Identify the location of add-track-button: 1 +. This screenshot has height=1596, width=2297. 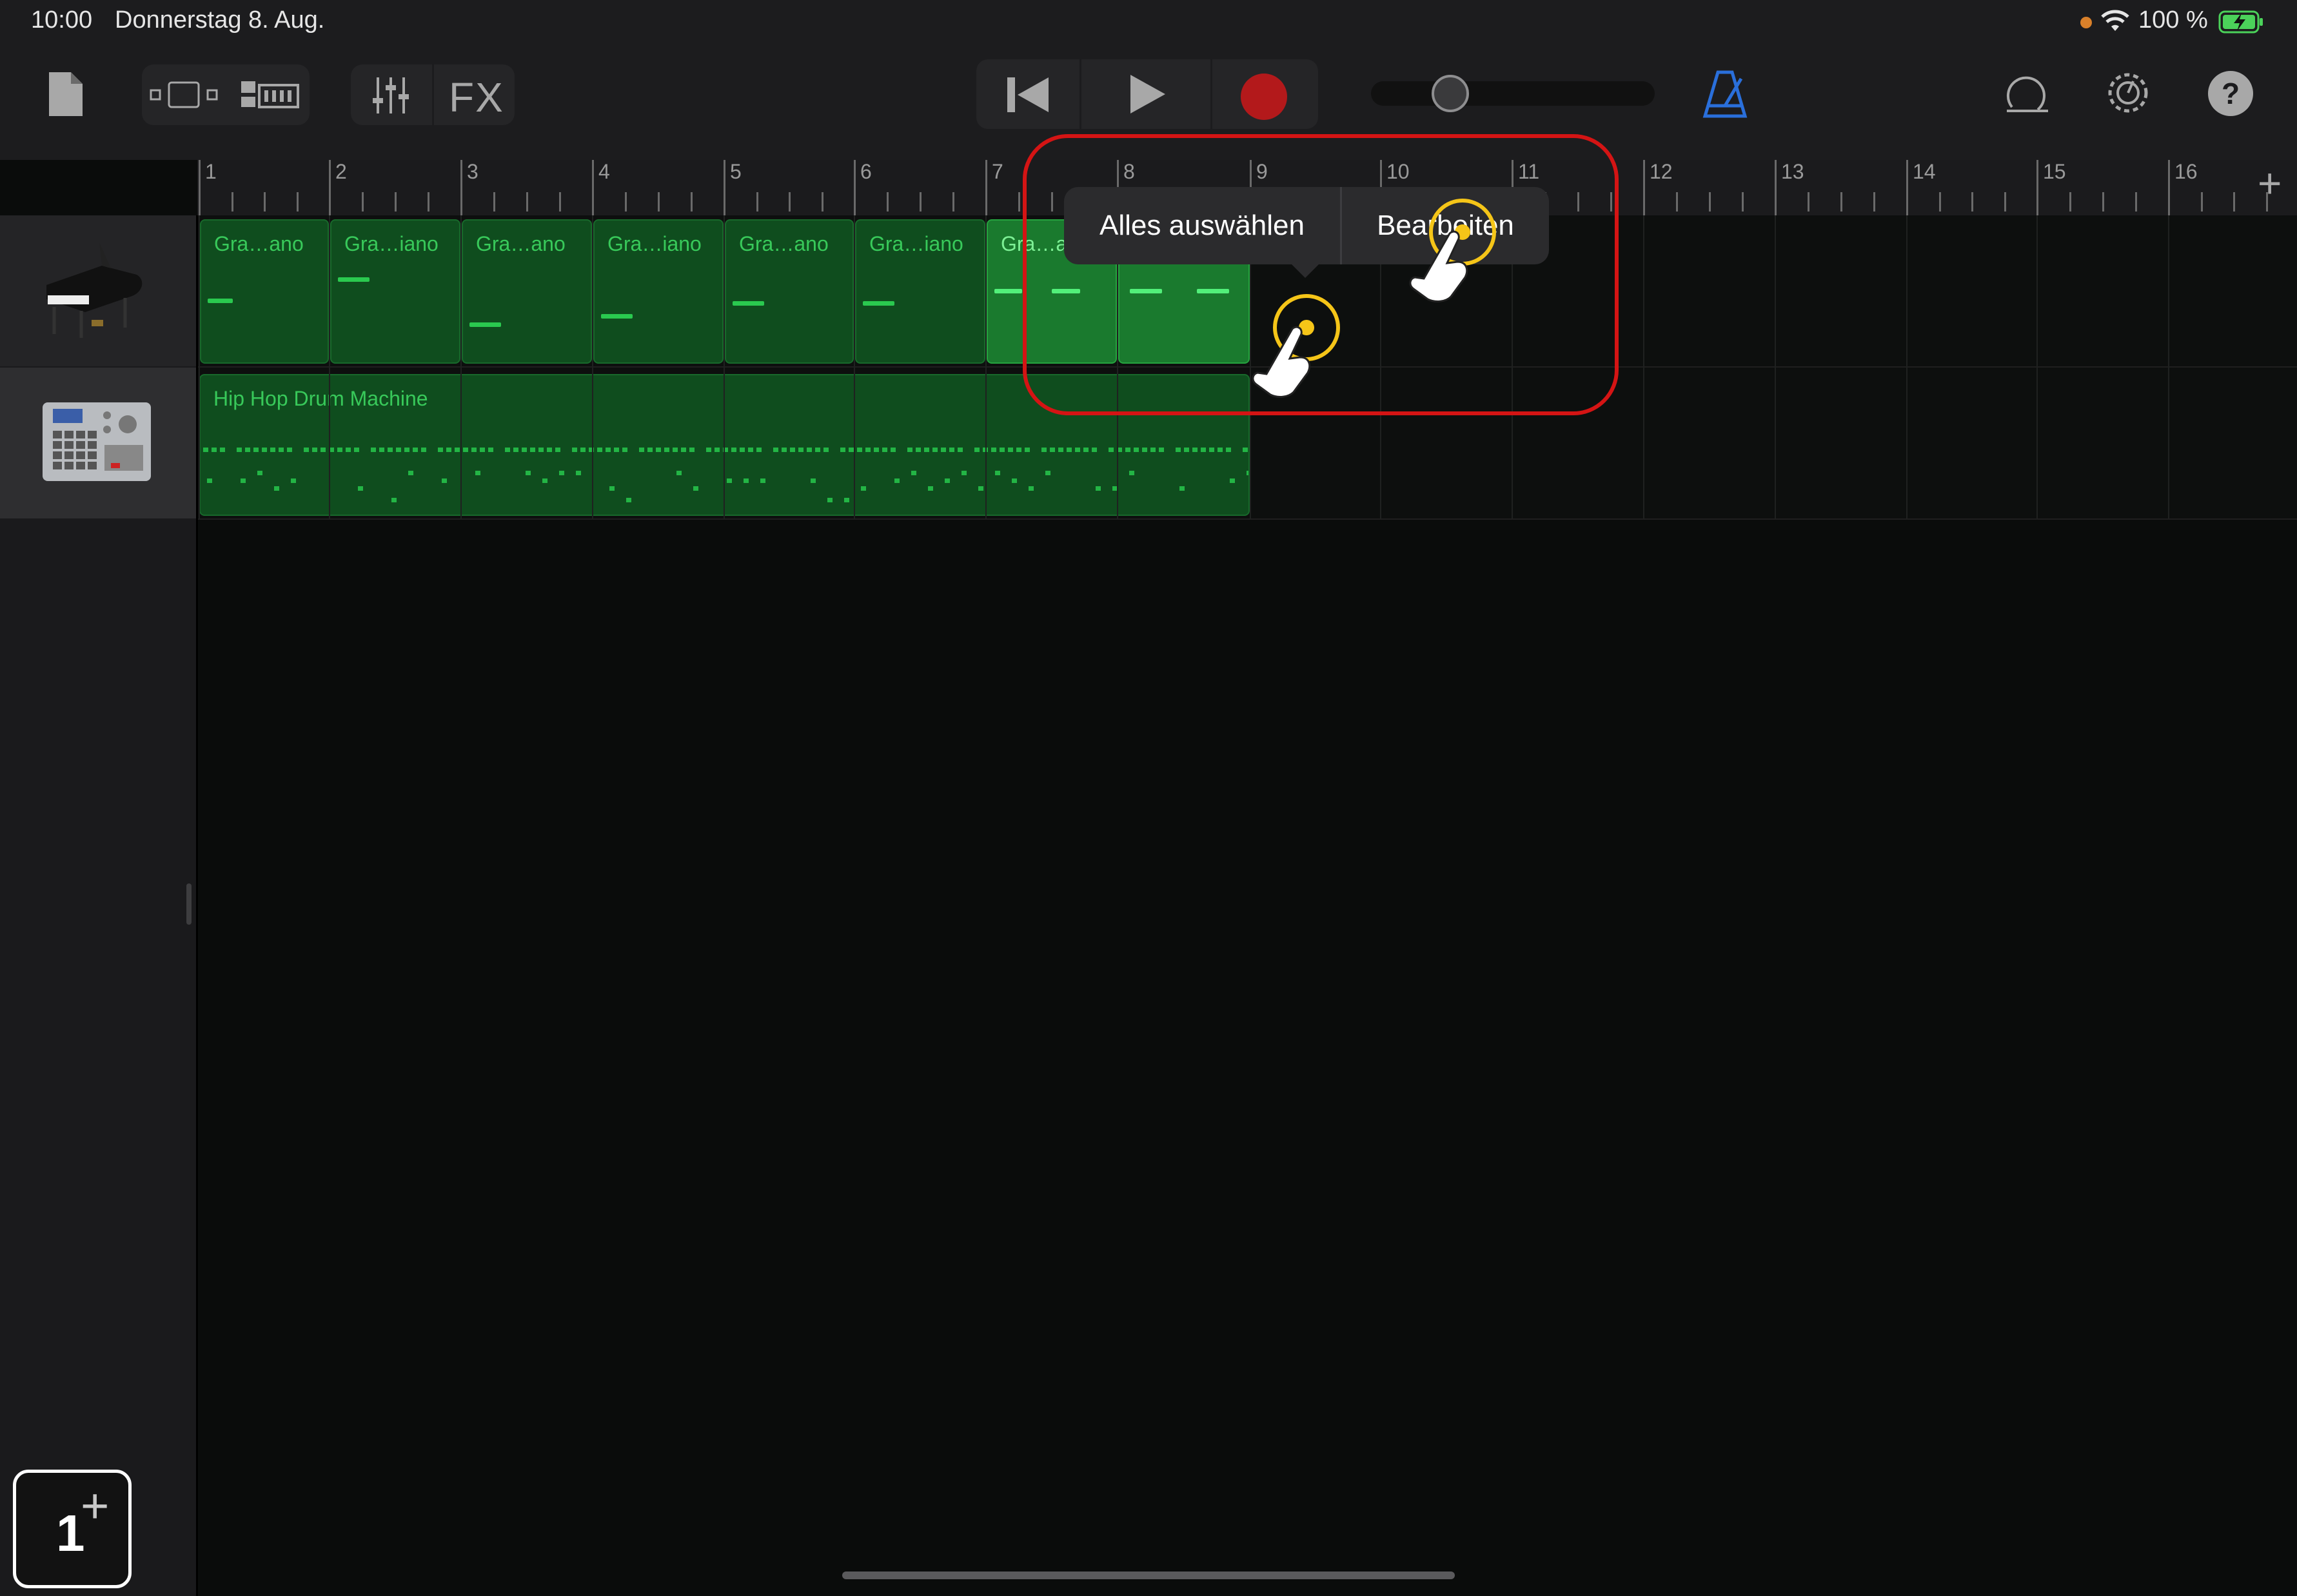
(72, 1529).